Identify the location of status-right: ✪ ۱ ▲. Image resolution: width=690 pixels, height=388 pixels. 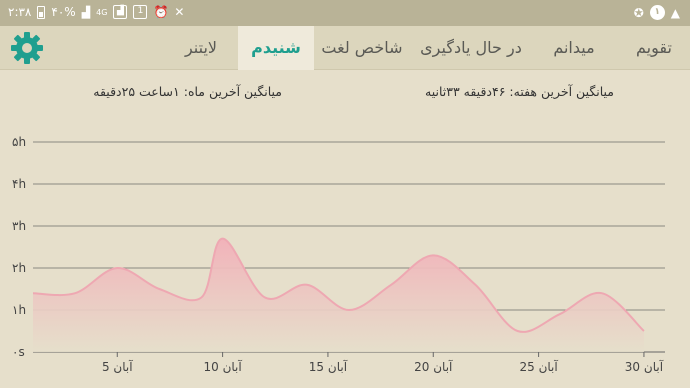
(657, 12).